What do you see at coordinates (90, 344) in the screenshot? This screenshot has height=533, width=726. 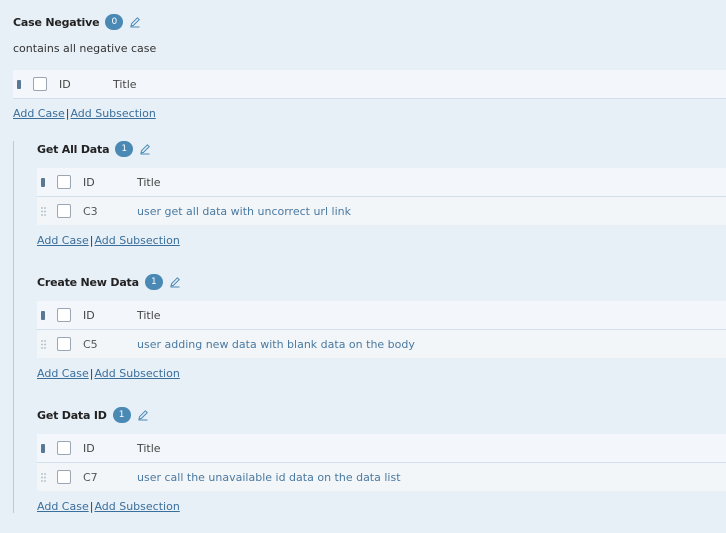 I see `case-id: C5` at bounding box center [90, 344].